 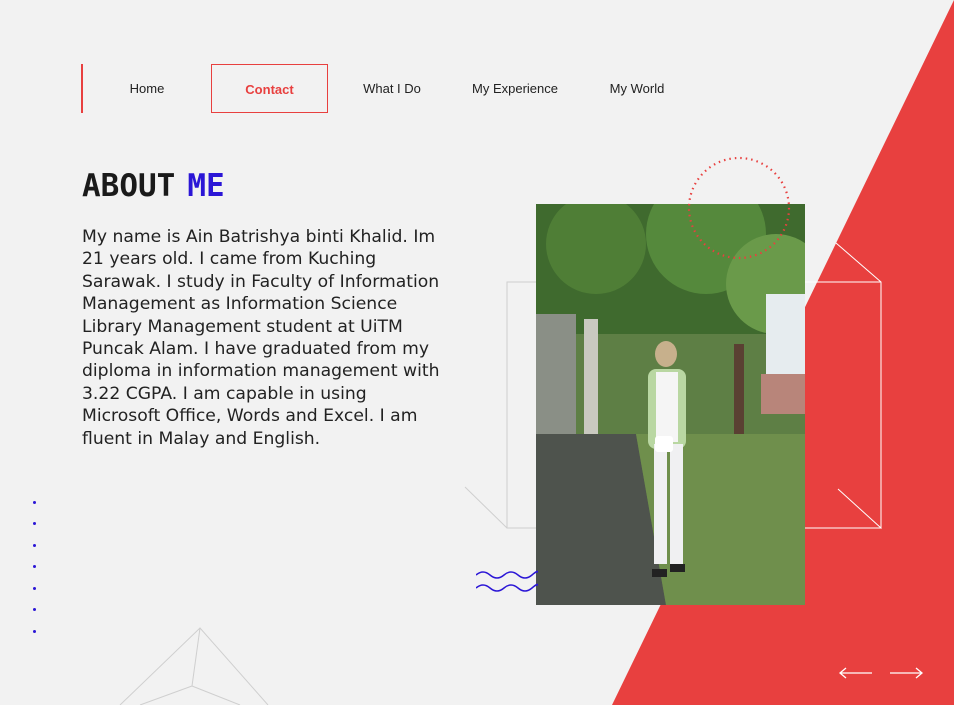 I want to click on arrow-right-icon, so click(x=906, y=673).